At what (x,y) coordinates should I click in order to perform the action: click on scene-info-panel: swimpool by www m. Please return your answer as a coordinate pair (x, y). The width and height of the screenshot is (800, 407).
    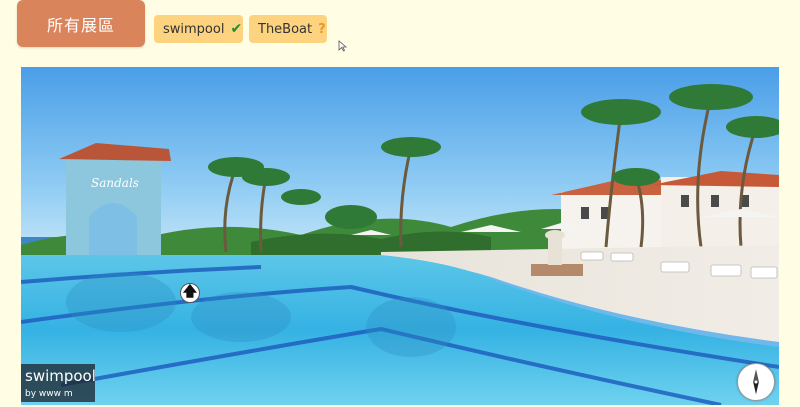
    Looking at the image, I should click on (58, 383).